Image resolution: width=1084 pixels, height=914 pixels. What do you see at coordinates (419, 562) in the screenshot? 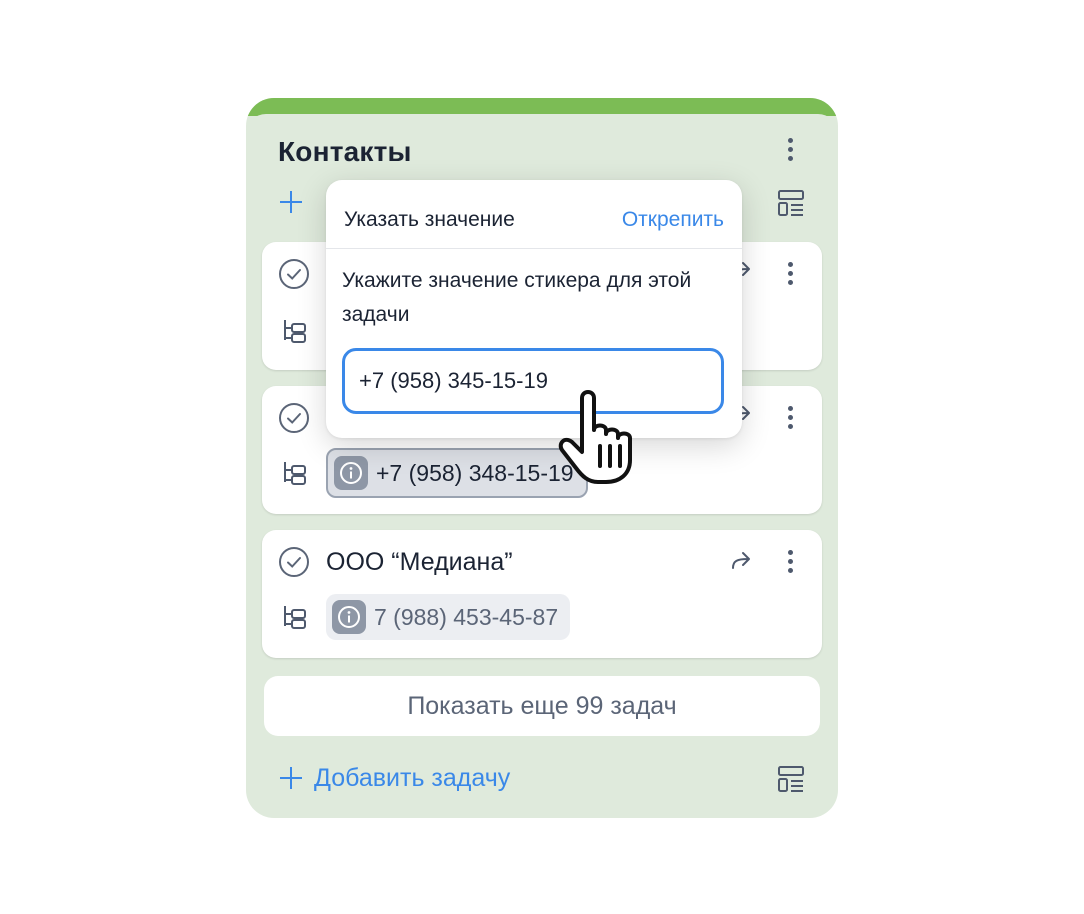
I see `task-title: ООО “Медиана”` at bounding box center [419, 562].